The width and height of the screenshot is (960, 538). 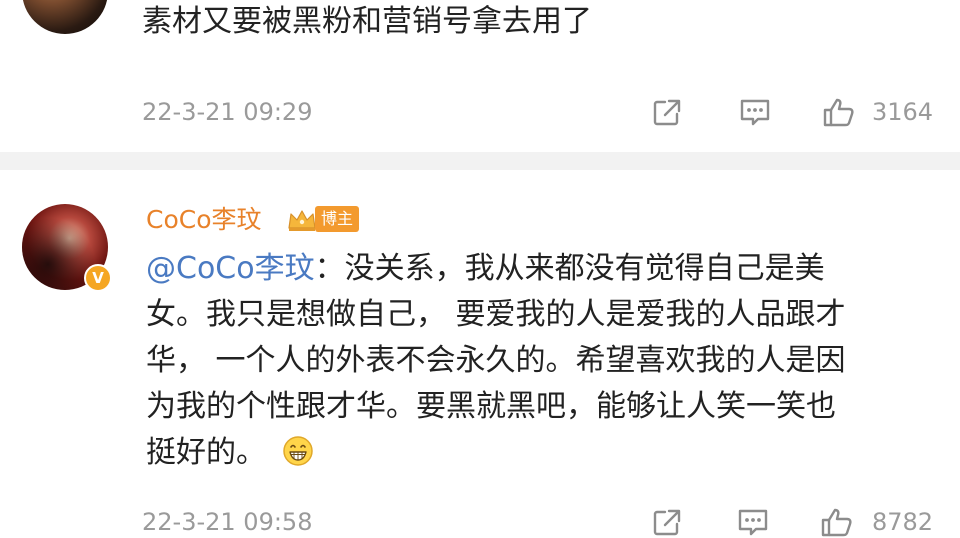 I want to click on username: CoCo李玟, so click(x=204, y=220).